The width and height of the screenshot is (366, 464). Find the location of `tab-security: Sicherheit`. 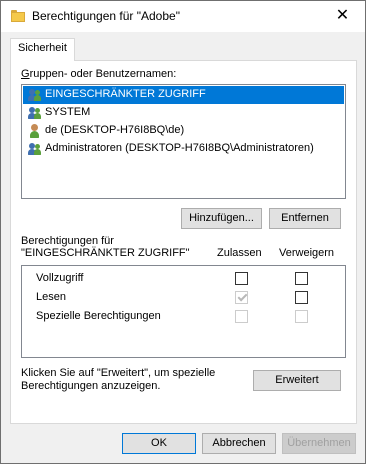

tab-security: Sicherheit is located at coordinates (42, 49).